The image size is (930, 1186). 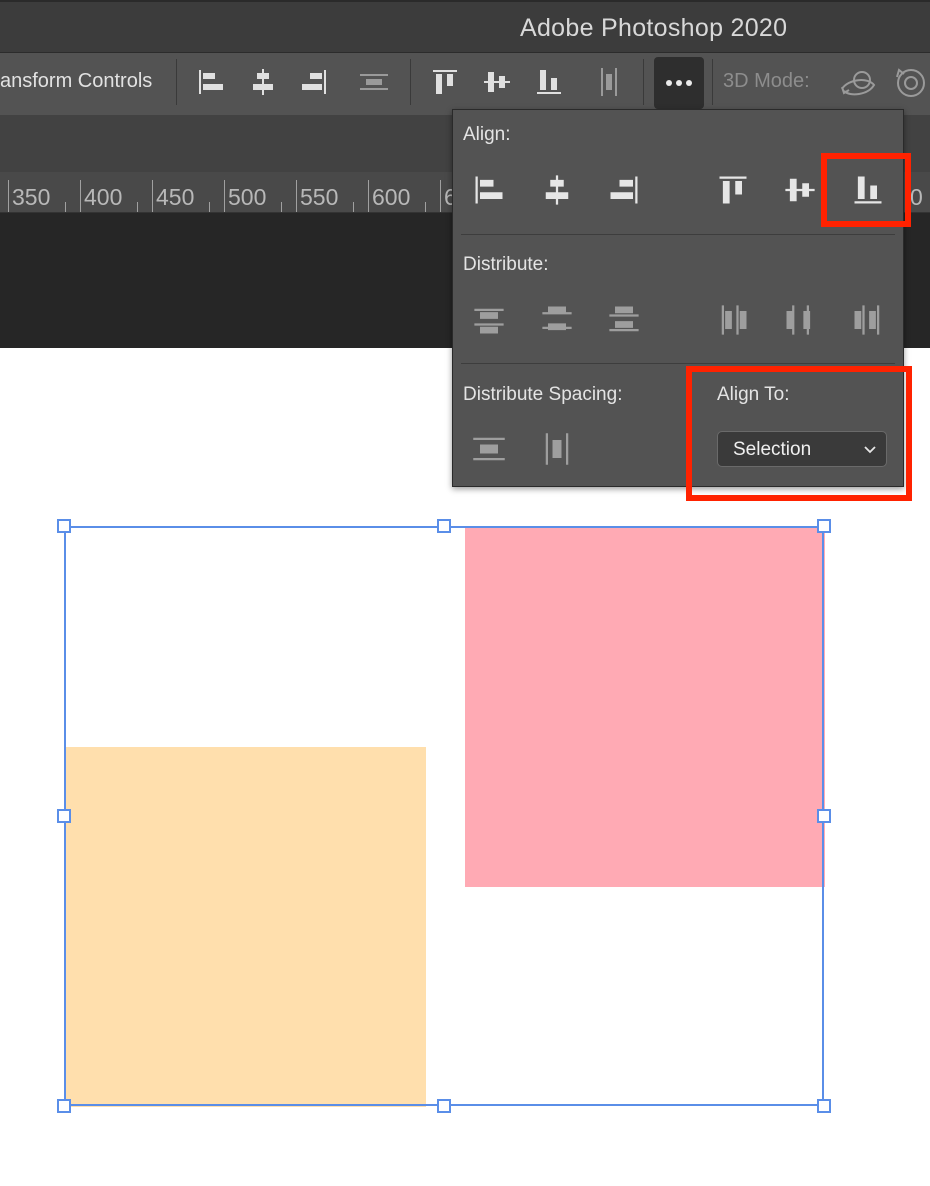 I want to click on distribute-section-label: Distribute:, so click(x=506, y=264).